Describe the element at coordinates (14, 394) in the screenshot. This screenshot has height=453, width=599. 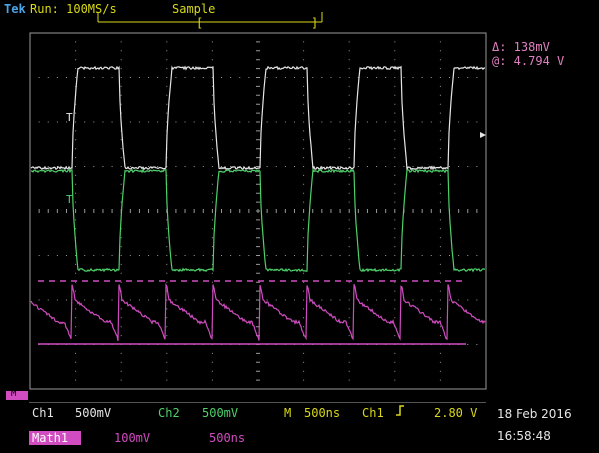
I see `math-ground-label: M` at that location.